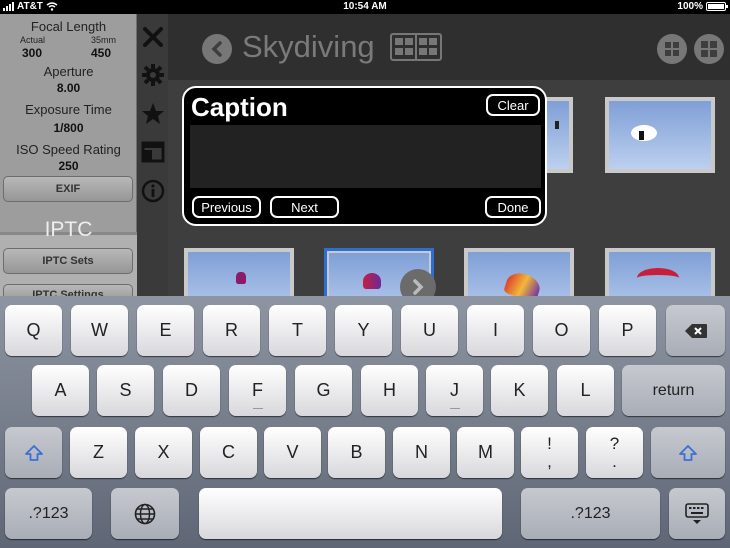 This screenshot has width=730, height=548. What do you see at coordinates (297, 330) in the screenshot?
I see `key-t: T` at bounding box center [297, 330].